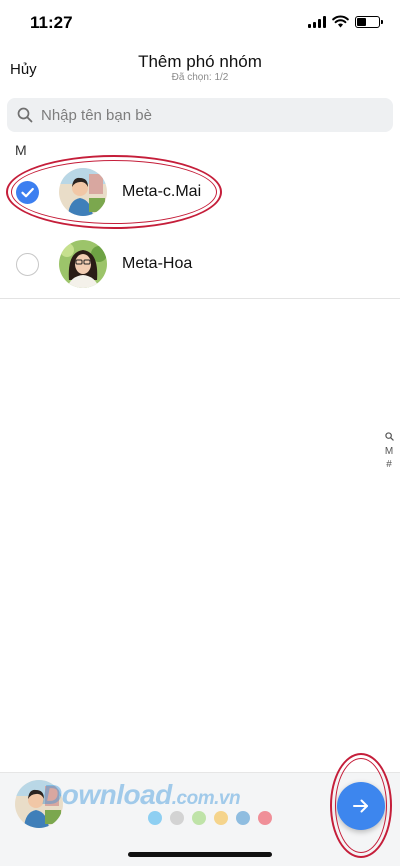 This screenshot has width=400, height=866. I want to click on checkbox-checked, so click(27, 192).